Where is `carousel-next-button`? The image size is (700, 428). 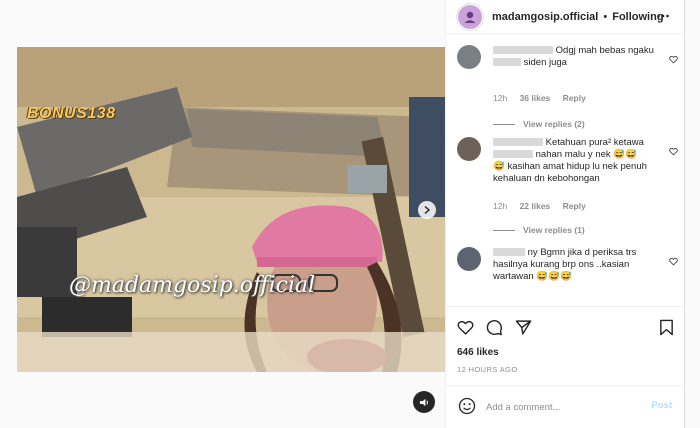 carousel-next-button is located at coordinates (427, 210).